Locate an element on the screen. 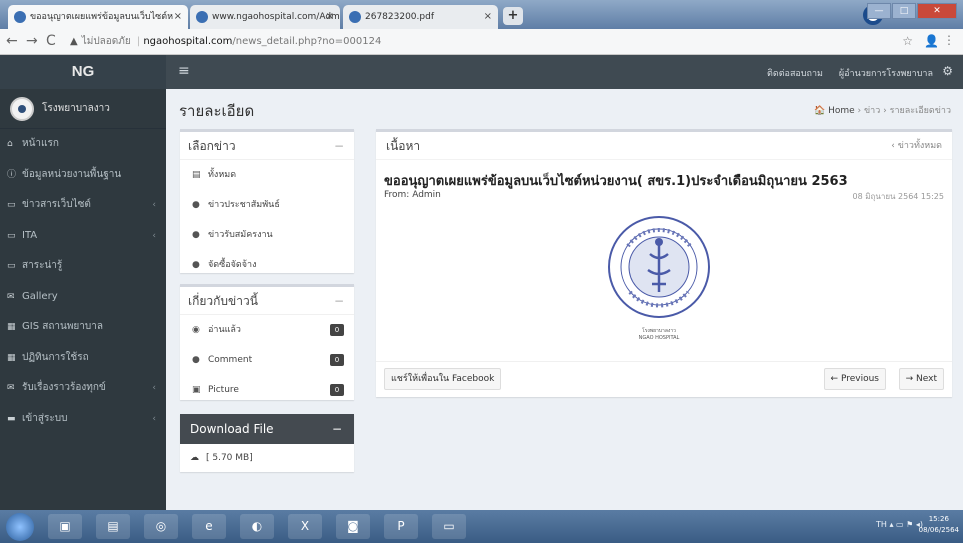 The height and width of the screenshot is (543, 963). avatar is located at coordinates (22, 109).